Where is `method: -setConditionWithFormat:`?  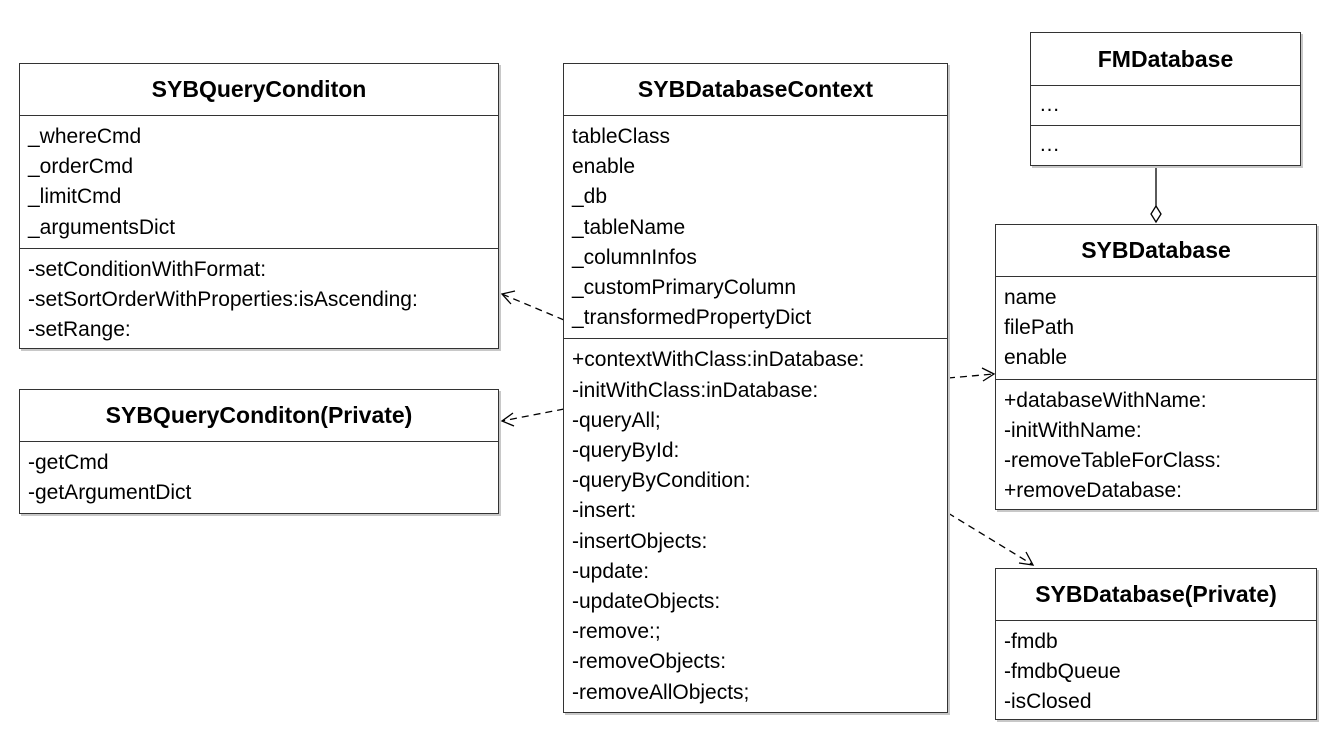 method: -setConditionWithFormat: is located at coordinates (147, 269).